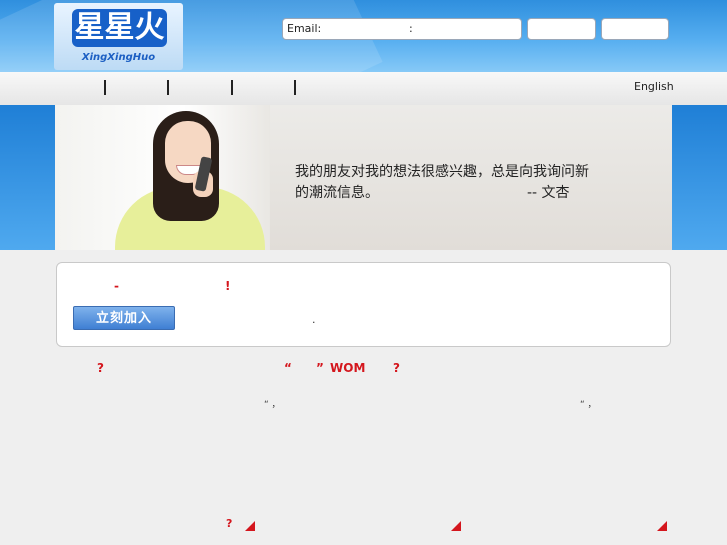  What do you see at coordinates (561, 29) in the screenshot?
I see `password-field` at bounding box center [561, 29].